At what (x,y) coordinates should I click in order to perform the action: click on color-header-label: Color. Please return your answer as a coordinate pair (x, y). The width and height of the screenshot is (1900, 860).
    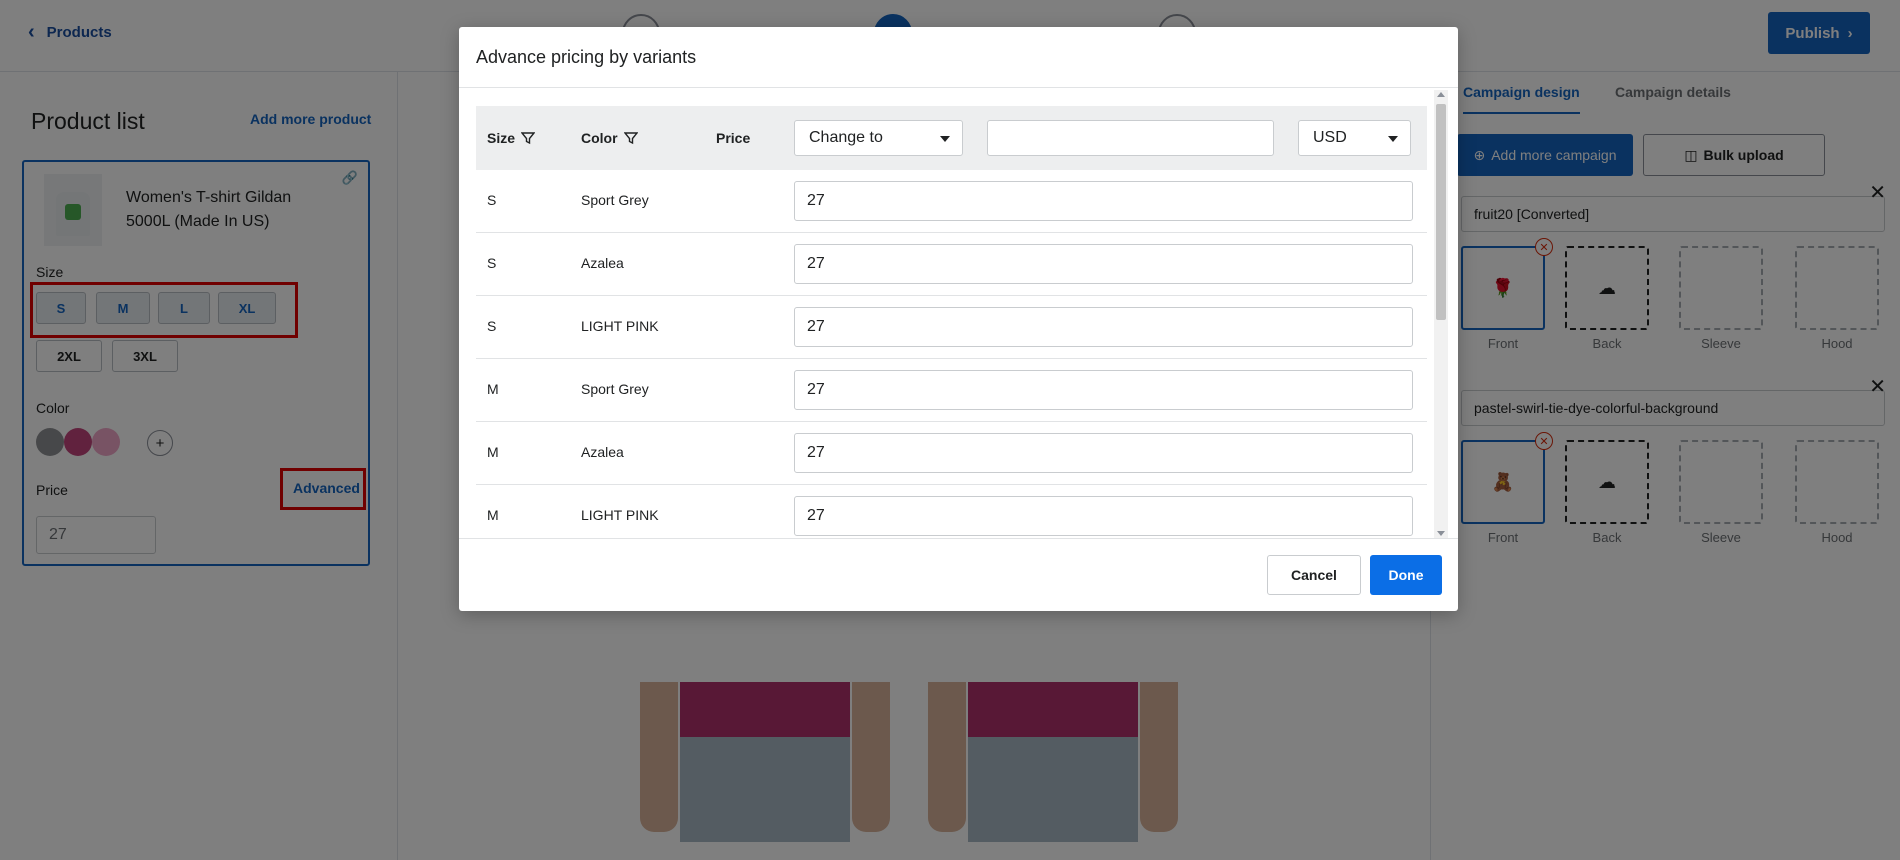
    Looking at the image, I should click on (599, 138).